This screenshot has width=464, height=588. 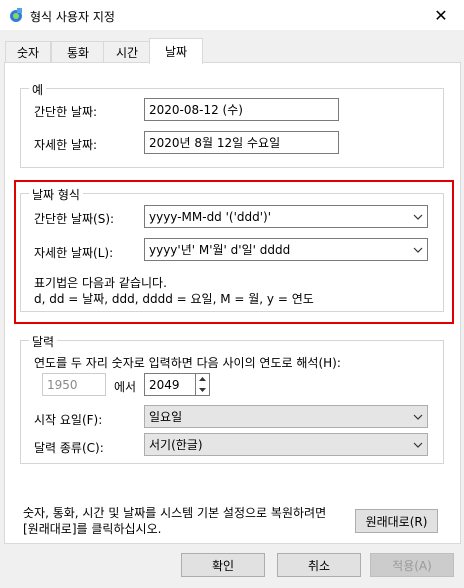 I want to click on tab-date: 날짜, so click(x=176, y=51).